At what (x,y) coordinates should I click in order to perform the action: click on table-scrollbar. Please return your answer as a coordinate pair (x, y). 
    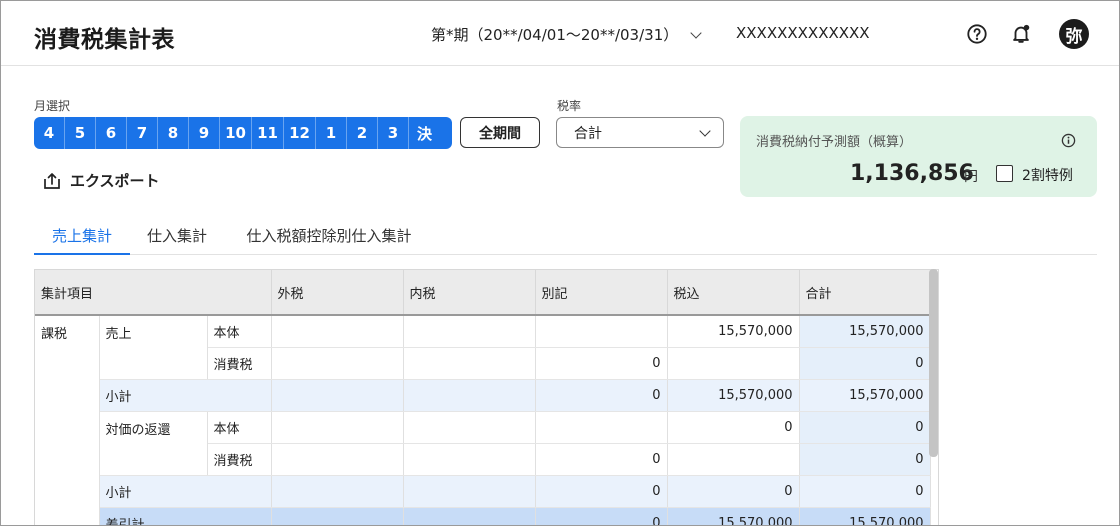
    Looking at the image, I should click on (933, 363).